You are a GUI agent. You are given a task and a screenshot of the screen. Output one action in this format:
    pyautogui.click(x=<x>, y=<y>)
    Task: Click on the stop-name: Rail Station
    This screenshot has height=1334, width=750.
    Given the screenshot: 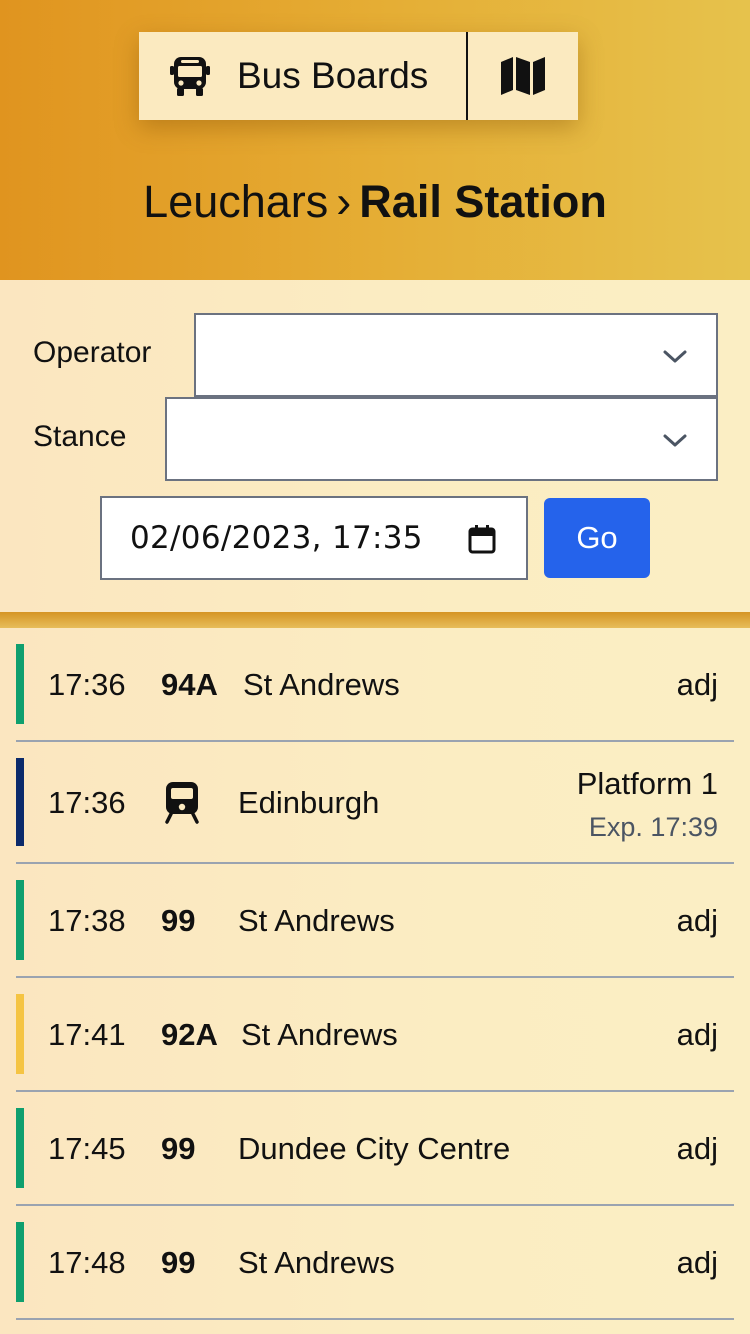 What is the action you would take?
    pyautogui.click(x=483, y=201)
    